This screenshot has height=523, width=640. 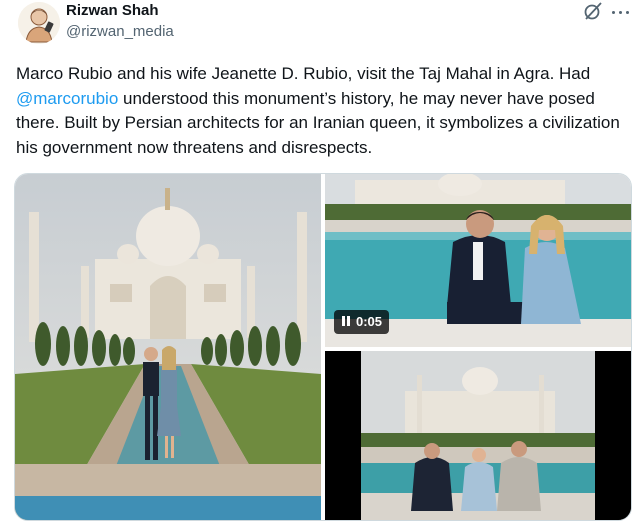 I want to click on grok-icon, so click(x=593, y=11).